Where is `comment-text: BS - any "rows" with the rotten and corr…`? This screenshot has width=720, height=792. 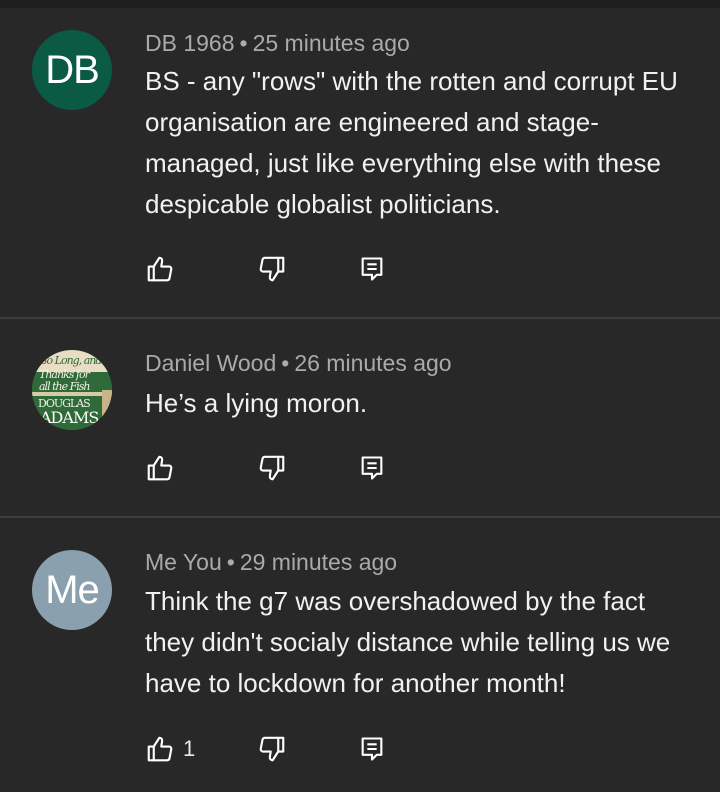 comment-text: BS - any "rows" with the rotten and corr… is located at coordinates (411, 142).